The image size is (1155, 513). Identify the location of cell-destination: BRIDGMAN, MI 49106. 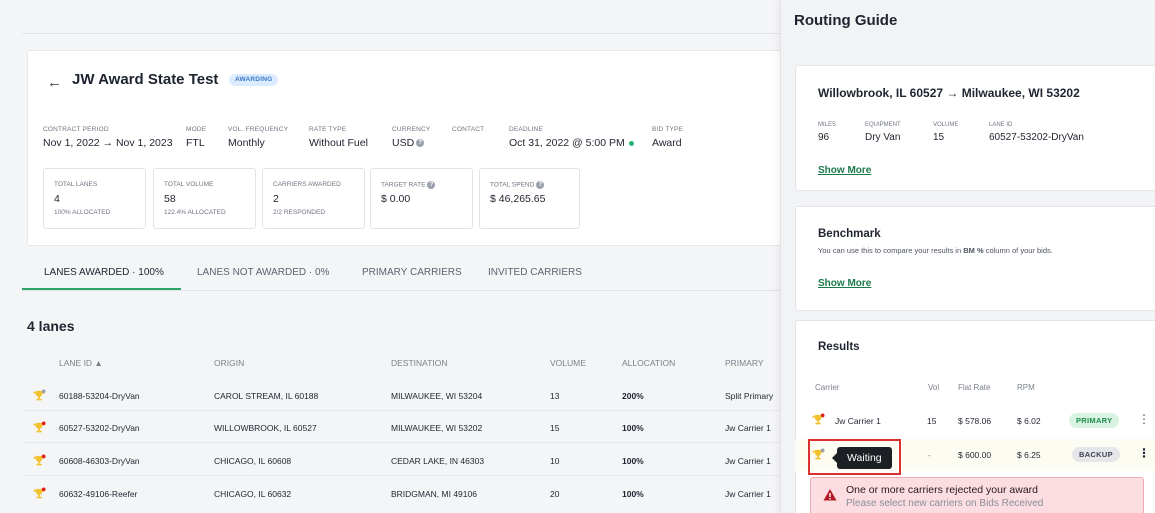
(434, 494).